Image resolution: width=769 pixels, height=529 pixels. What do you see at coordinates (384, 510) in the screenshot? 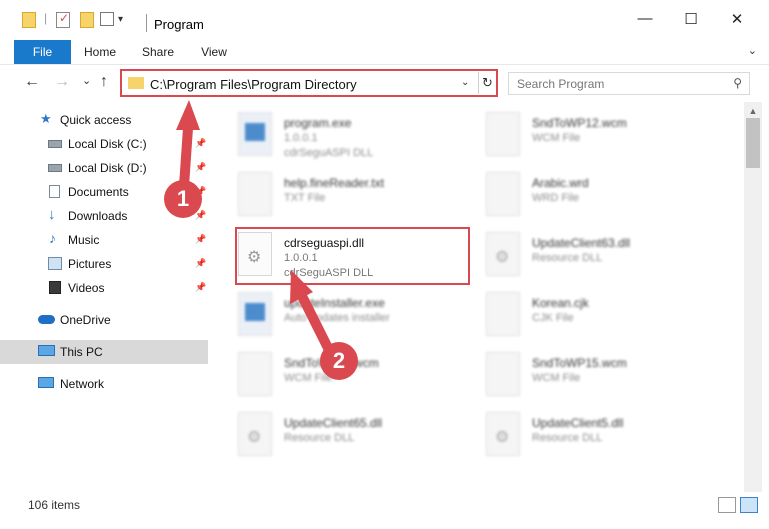
I see `status-bar: 106 items` at bounding box center [384, 510].